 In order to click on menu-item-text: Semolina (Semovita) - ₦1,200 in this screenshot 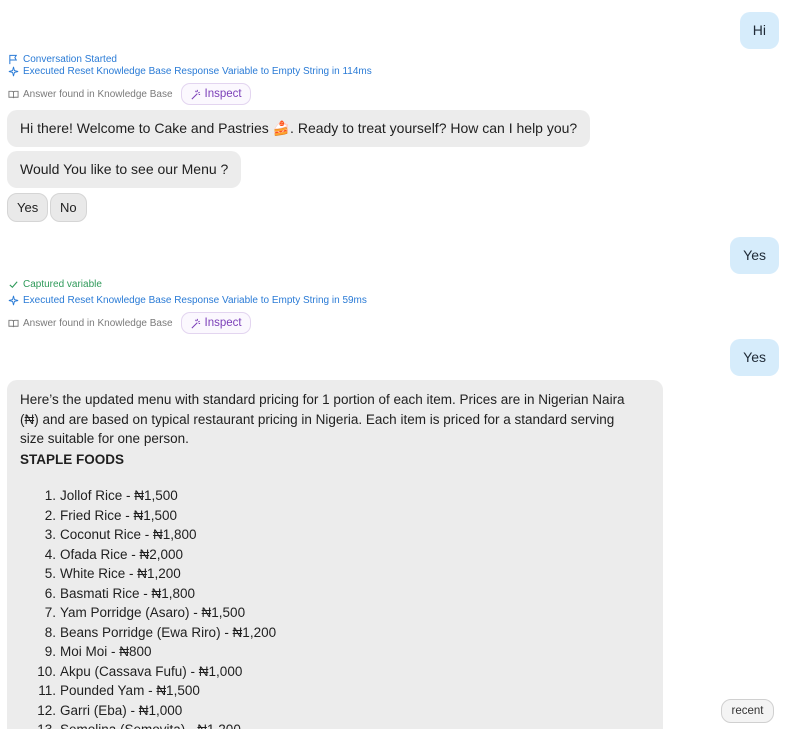, I will do `click(150, 724)`.